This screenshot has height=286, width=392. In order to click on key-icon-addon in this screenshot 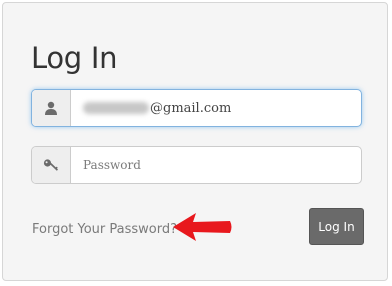, I will do `click(51, 165)`.